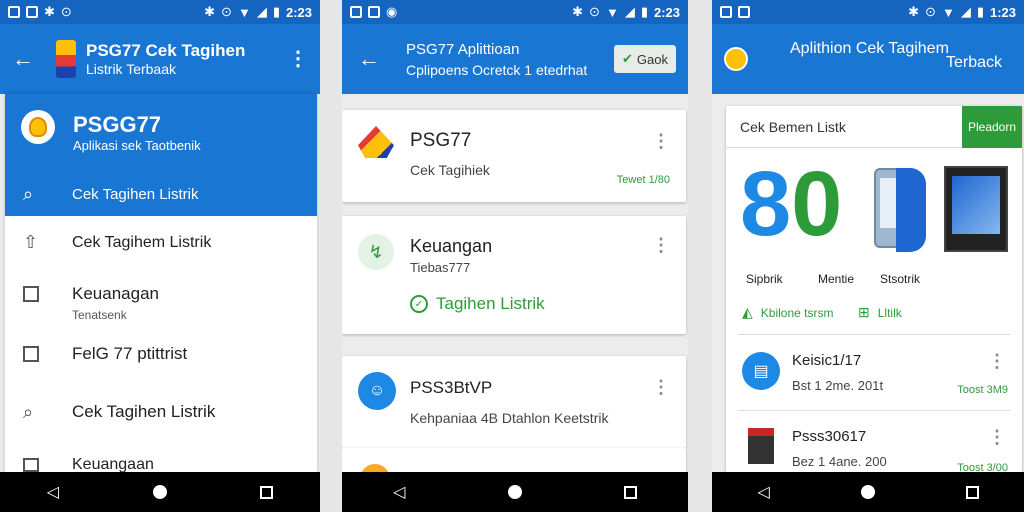 Image resolution: width=1024 pixels, height=512 pixels. What do you see at coordinates (829, 436) in the screenshot?
I see `list-item-title: Psss30617` at bounding box center [829, 436].